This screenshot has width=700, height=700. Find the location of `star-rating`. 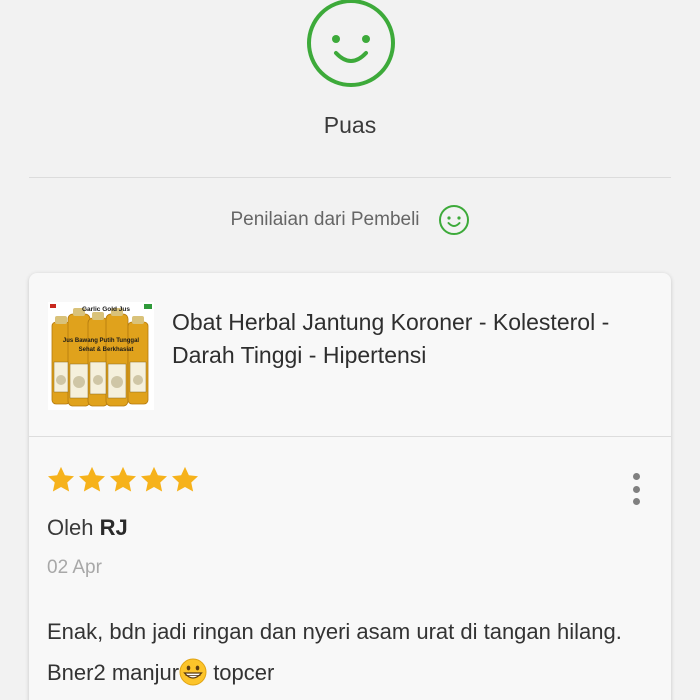

star-rating is located at coordinates (123, 480).